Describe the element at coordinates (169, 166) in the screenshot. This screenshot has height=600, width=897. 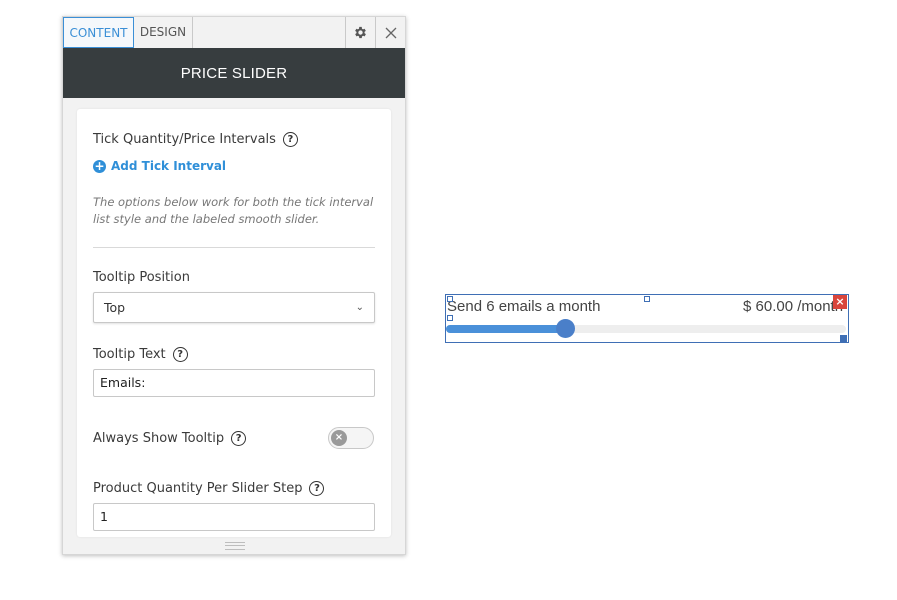
I see `add-tick-interval-label: Add Tick Interval` at that location.